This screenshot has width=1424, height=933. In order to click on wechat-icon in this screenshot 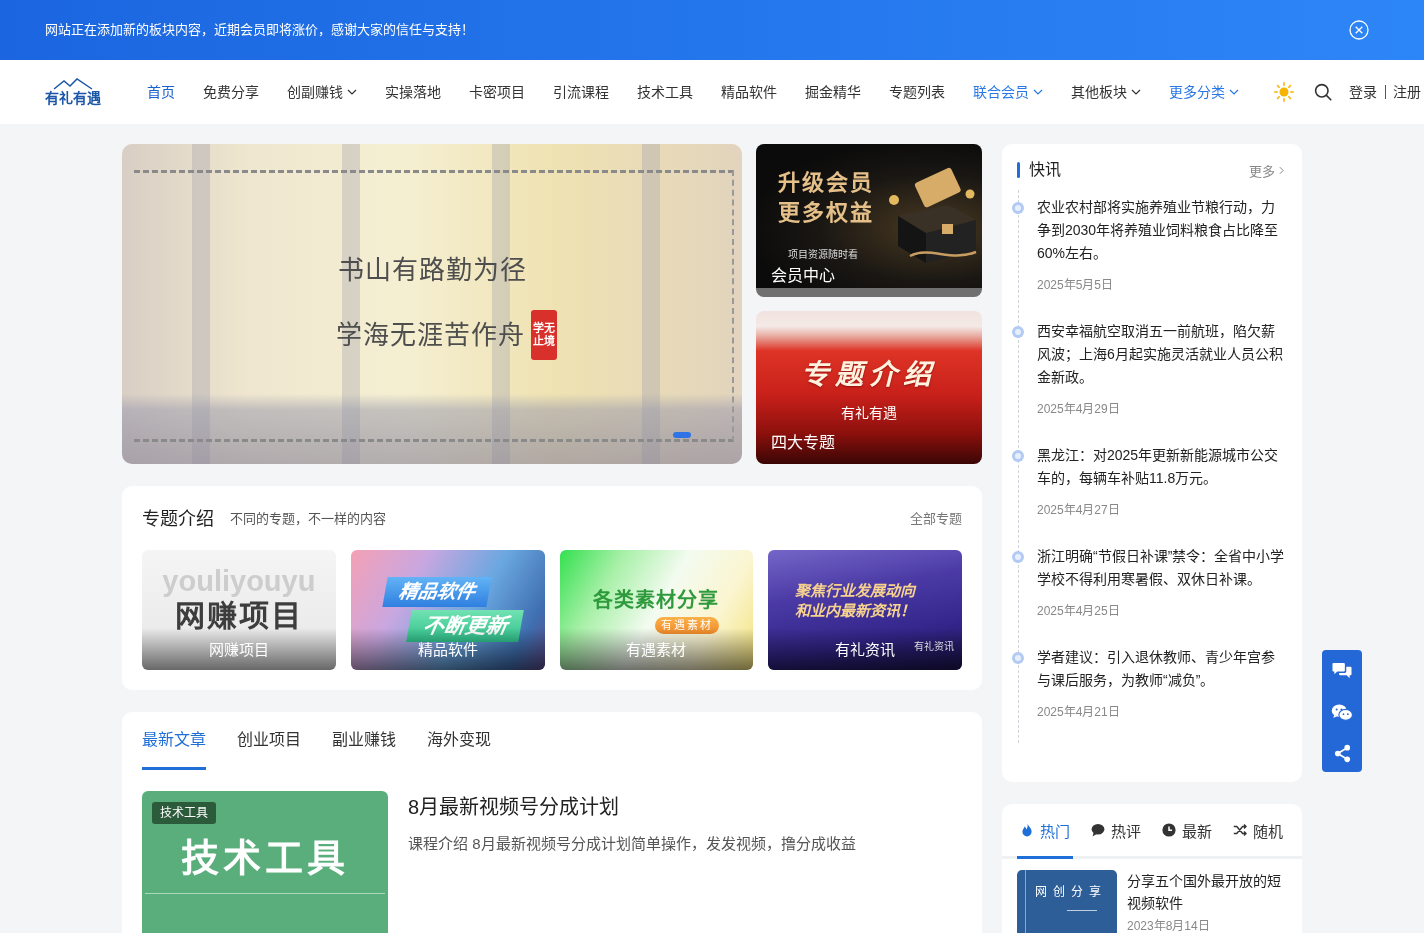, I will do `click(1342, 712)`.